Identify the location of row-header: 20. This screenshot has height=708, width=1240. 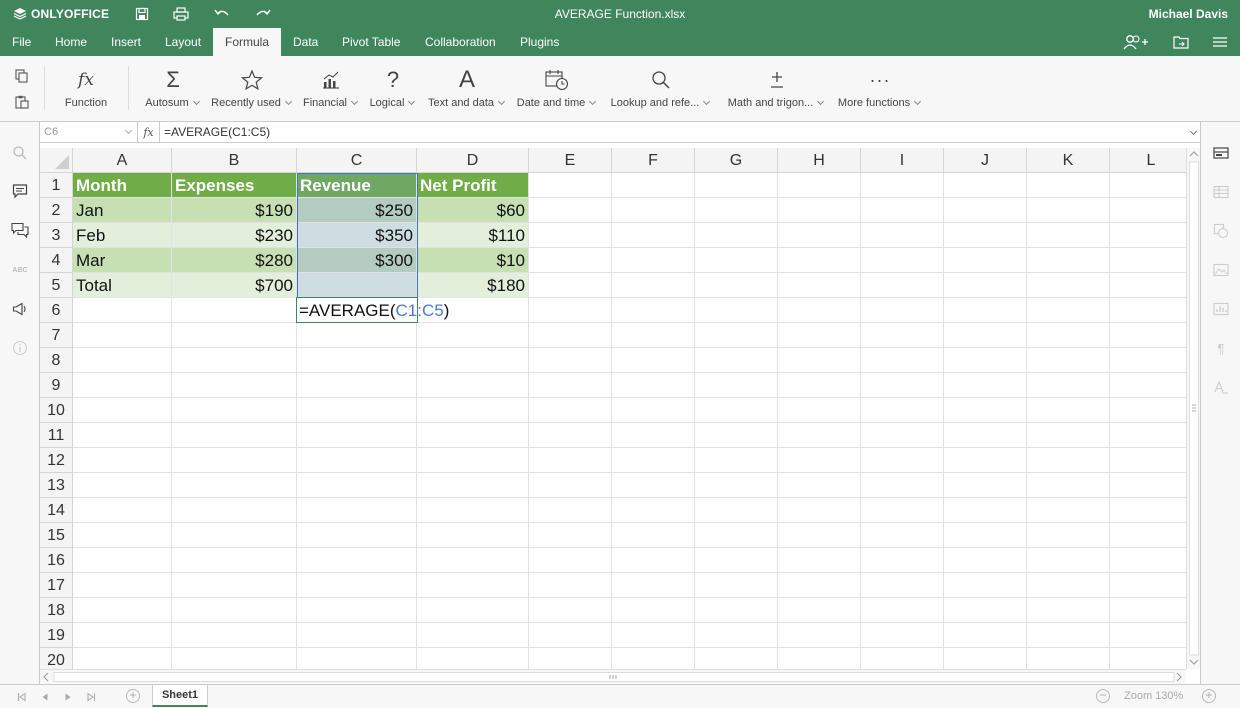
(56, 658).